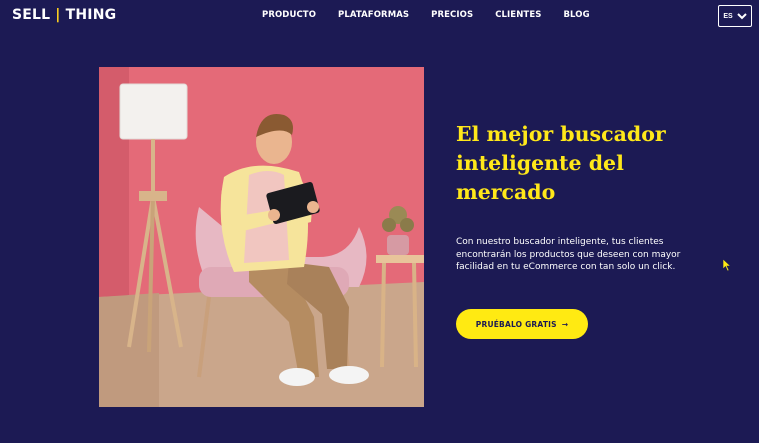  What do you see at coordinates (373, 15) in the screenshot?
I see `nav-item-plataformas: PLATAFORMAS` at bounding box center [373, 15].